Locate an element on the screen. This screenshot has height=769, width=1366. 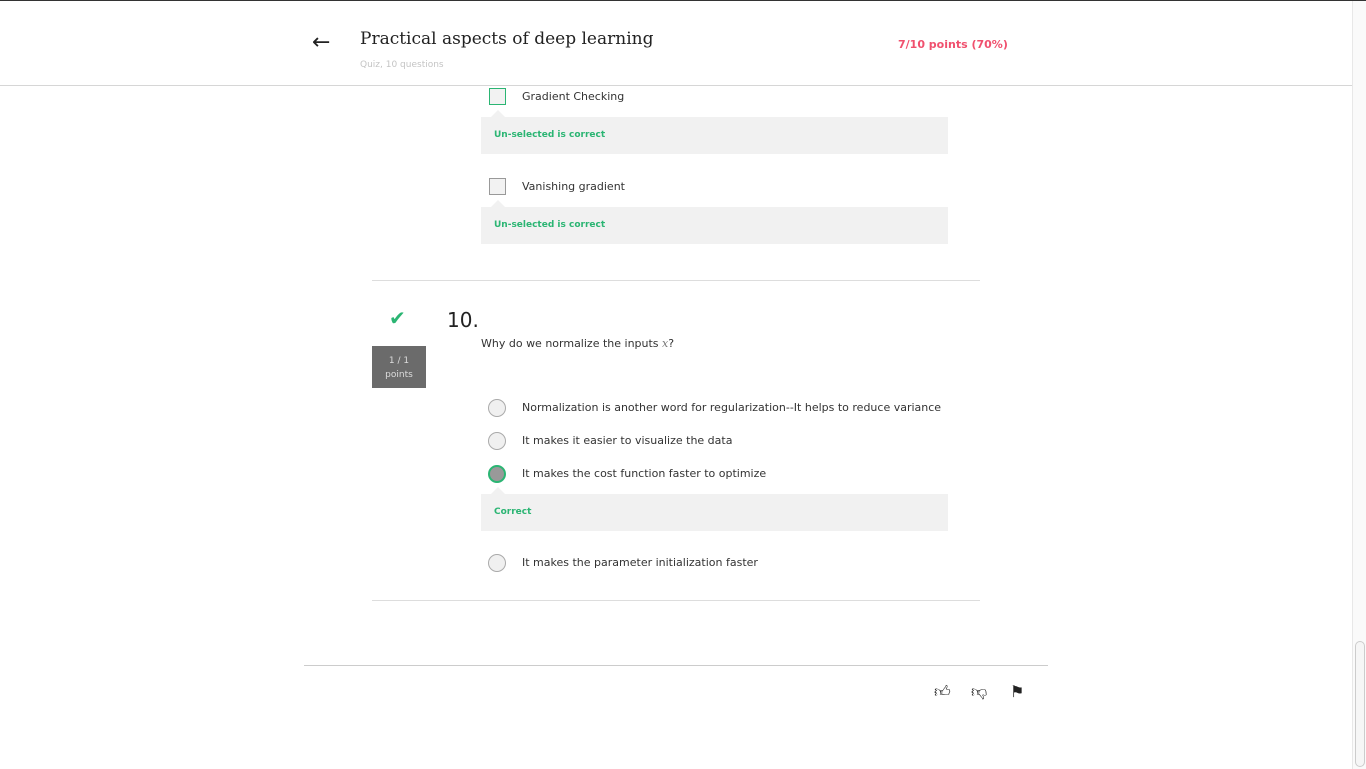
thumbs-up-icon: 👍︎ is located at coordinates (942, 692).